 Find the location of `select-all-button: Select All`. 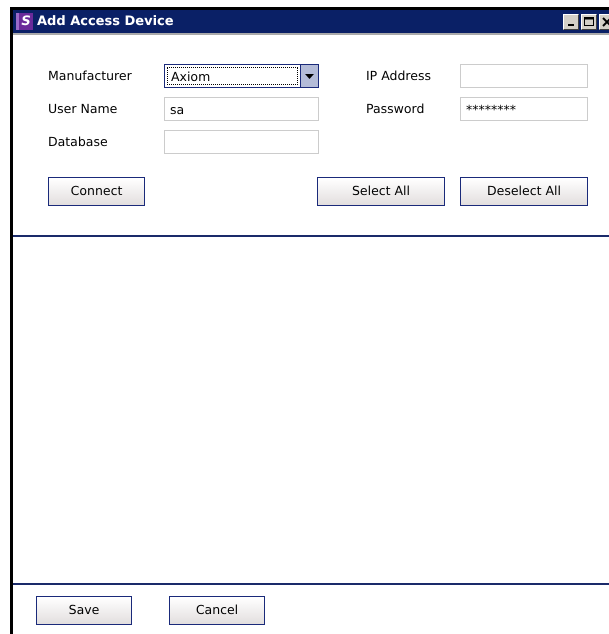

select-all-button: Select All is located at coordinates (381, 191).